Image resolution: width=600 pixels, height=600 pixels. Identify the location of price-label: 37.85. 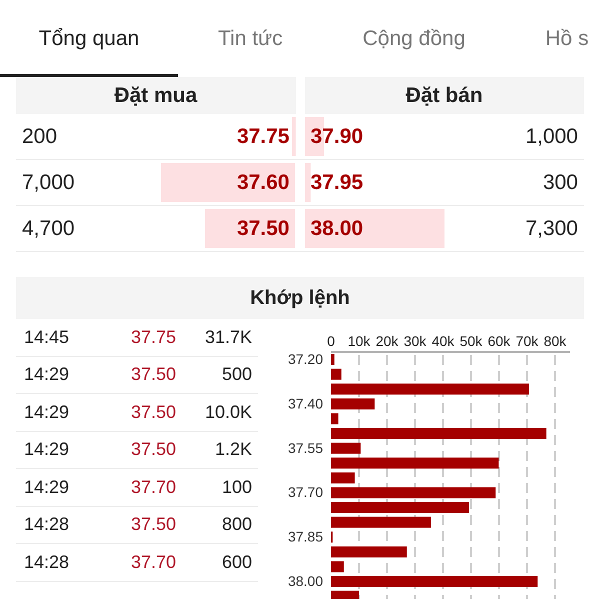
(305, 536).